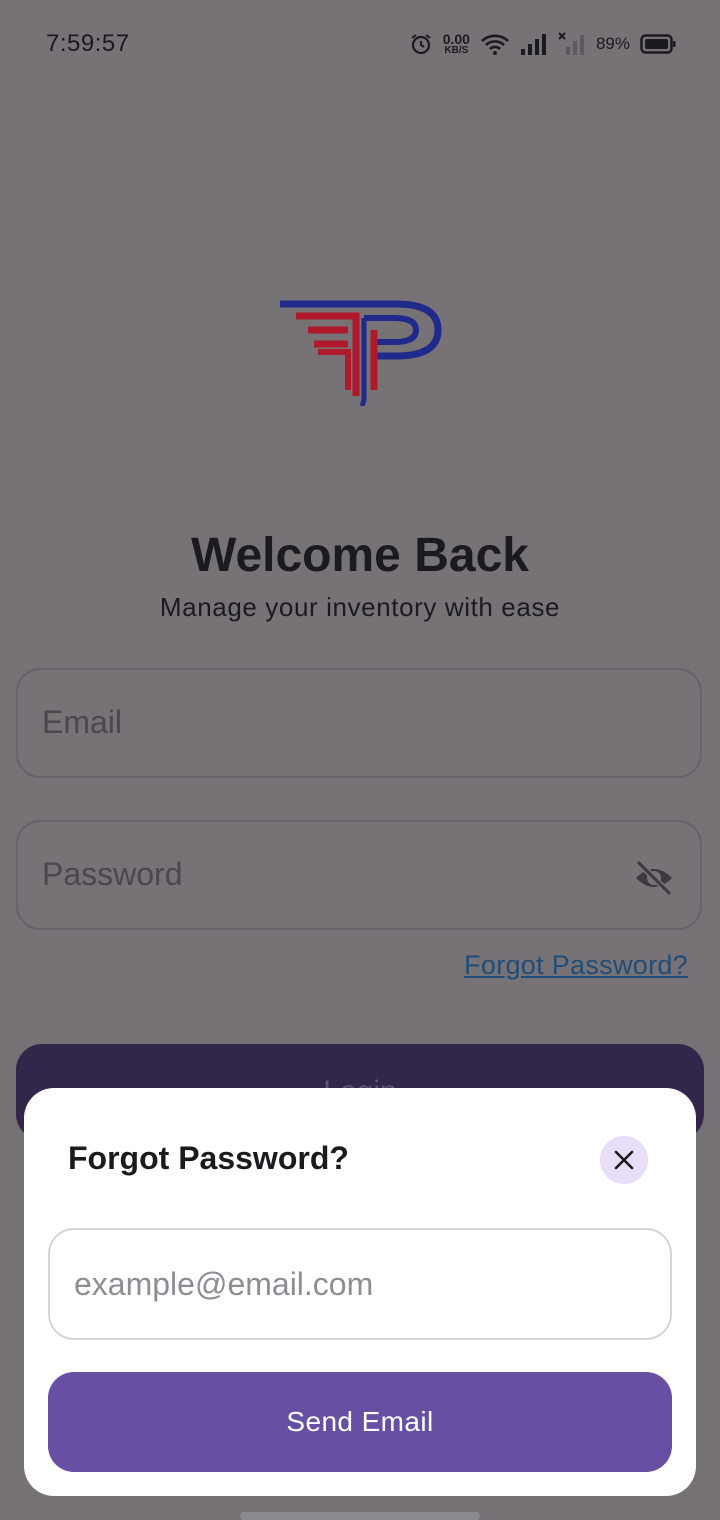  Describe the element at coordinates (456, 50) in the screenshot. I see `net-speed-unit: KB/S` at that location.